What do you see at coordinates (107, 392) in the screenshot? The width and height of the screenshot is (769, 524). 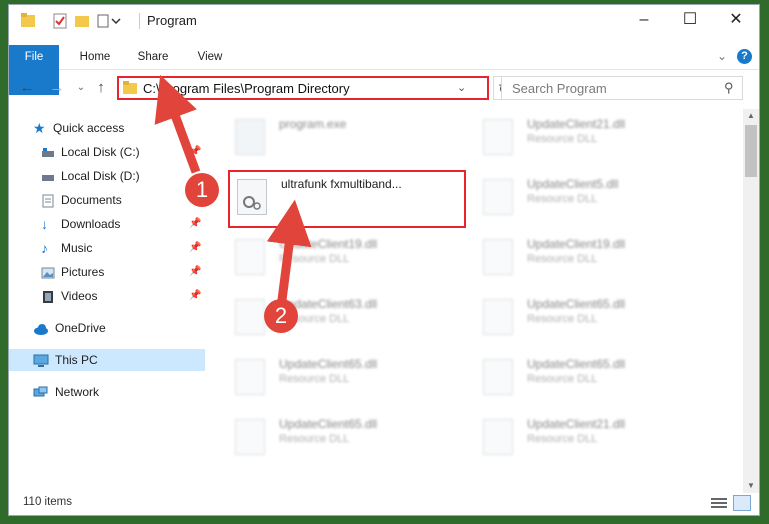 I see `sidebar-item-network: Network` at bounding box center [107, 392].